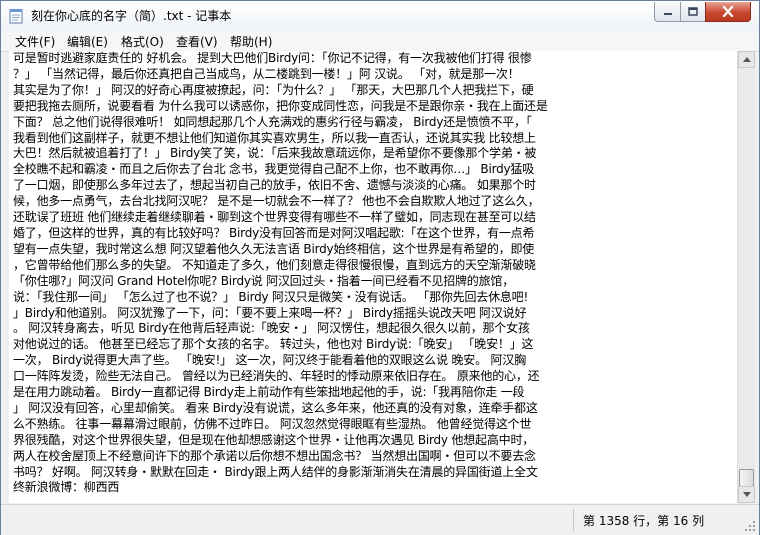  Describe the element at coordinates (380, 16) in the screenshot. I see `title-bar: 刻在你心底的名字（简）.txt - 记事本` at that location.